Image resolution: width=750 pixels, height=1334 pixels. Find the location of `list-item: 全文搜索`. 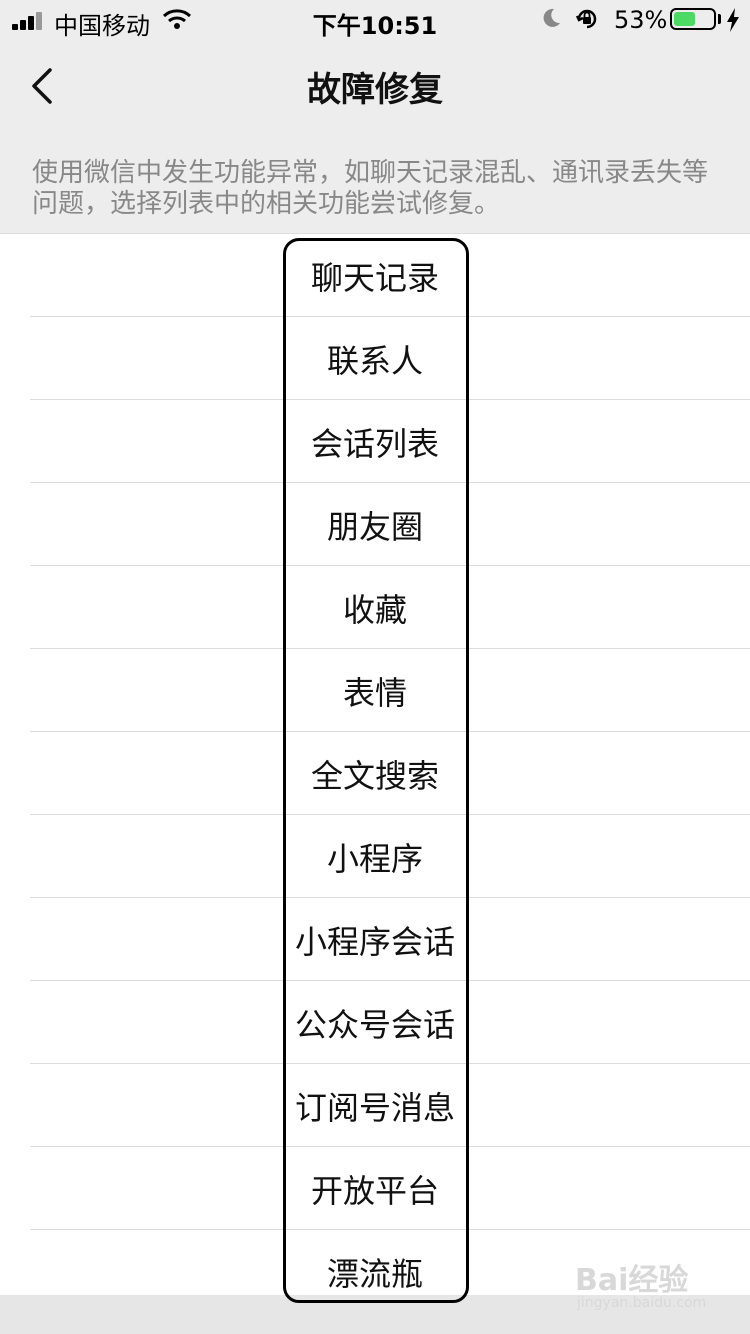

list-item: 全文搜索 is located at coordinates (375, 773).